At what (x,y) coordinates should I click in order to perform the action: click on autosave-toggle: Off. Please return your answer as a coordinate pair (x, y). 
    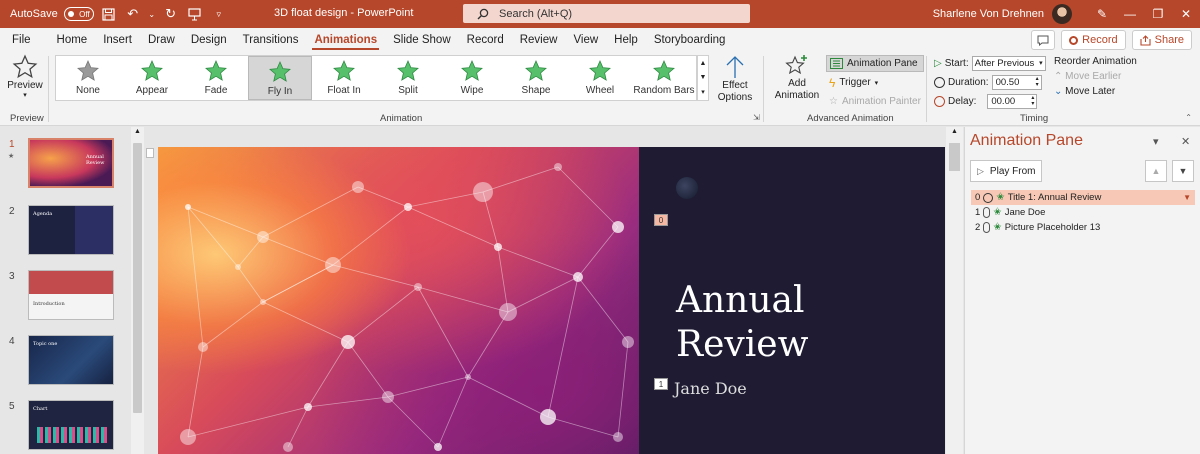
    Looking at the image, I should click on (78, 14).